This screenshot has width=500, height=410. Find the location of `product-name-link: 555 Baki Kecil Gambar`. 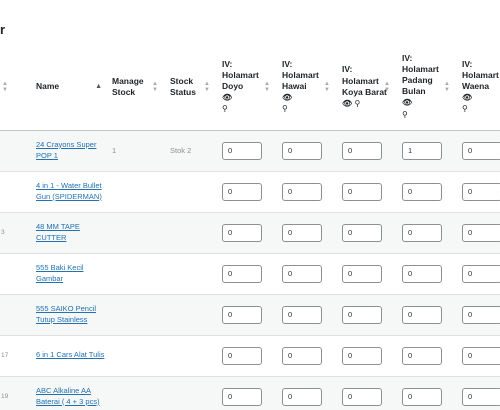

product-name-link: 555 Baki Kecil Gambar is located at coordinates (74, 274).